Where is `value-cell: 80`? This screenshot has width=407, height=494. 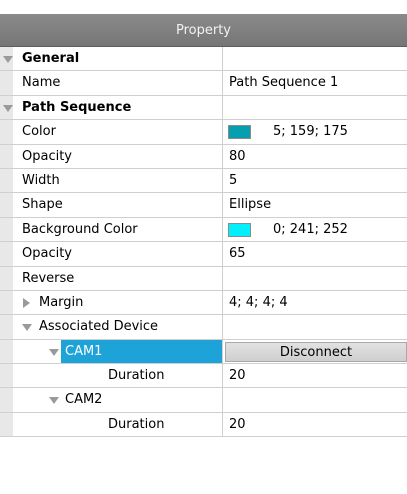
value-cell: 80 is located at coordinates (315, 157).